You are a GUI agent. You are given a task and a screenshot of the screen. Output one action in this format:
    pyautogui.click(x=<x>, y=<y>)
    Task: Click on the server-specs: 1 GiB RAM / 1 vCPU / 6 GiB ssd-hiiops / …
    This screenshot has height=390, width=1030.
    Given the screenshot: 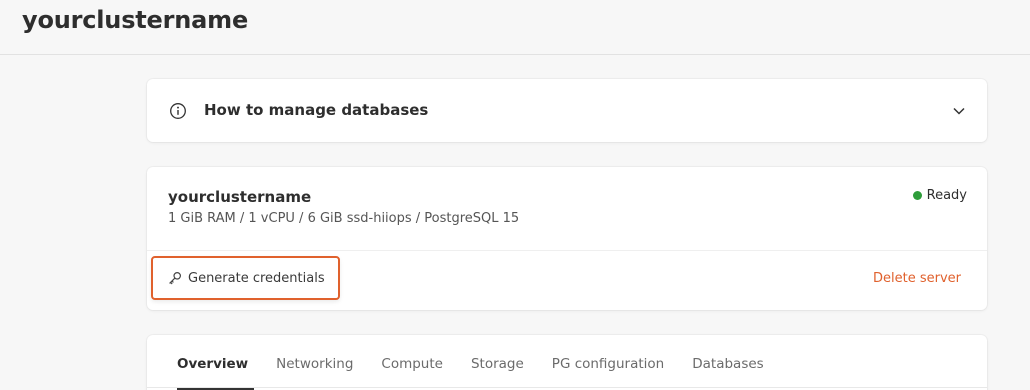 What is the action you would take?
    pyautogui.click(x=344, y=218)
    